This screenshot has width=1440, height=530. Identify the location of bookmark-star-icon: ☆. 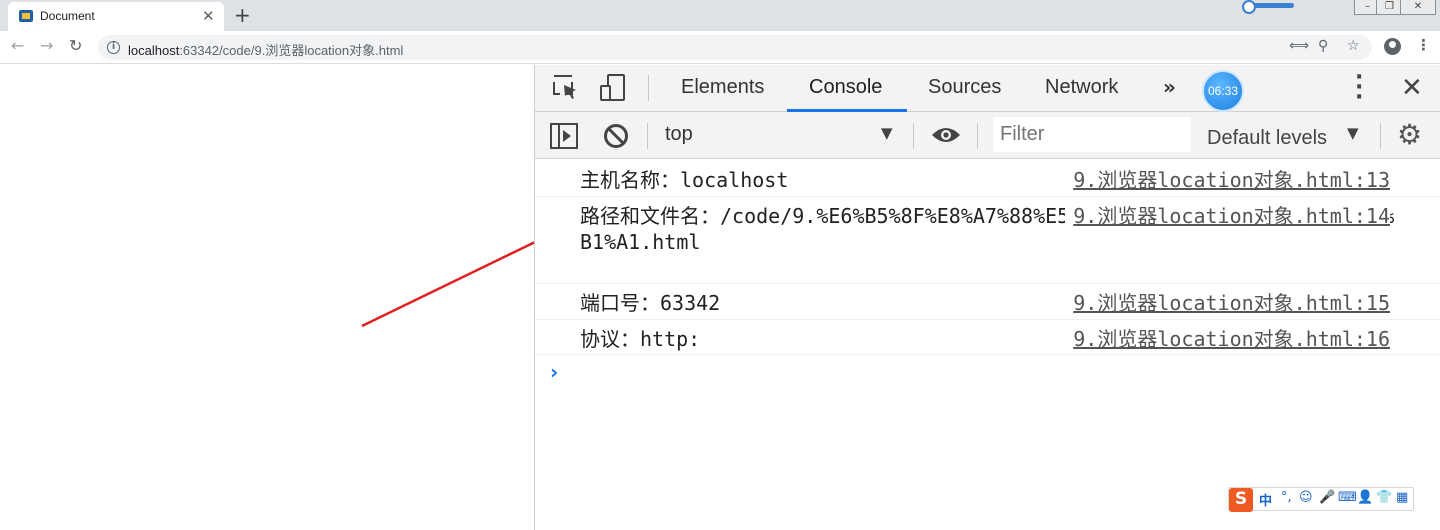
(1353, 46).